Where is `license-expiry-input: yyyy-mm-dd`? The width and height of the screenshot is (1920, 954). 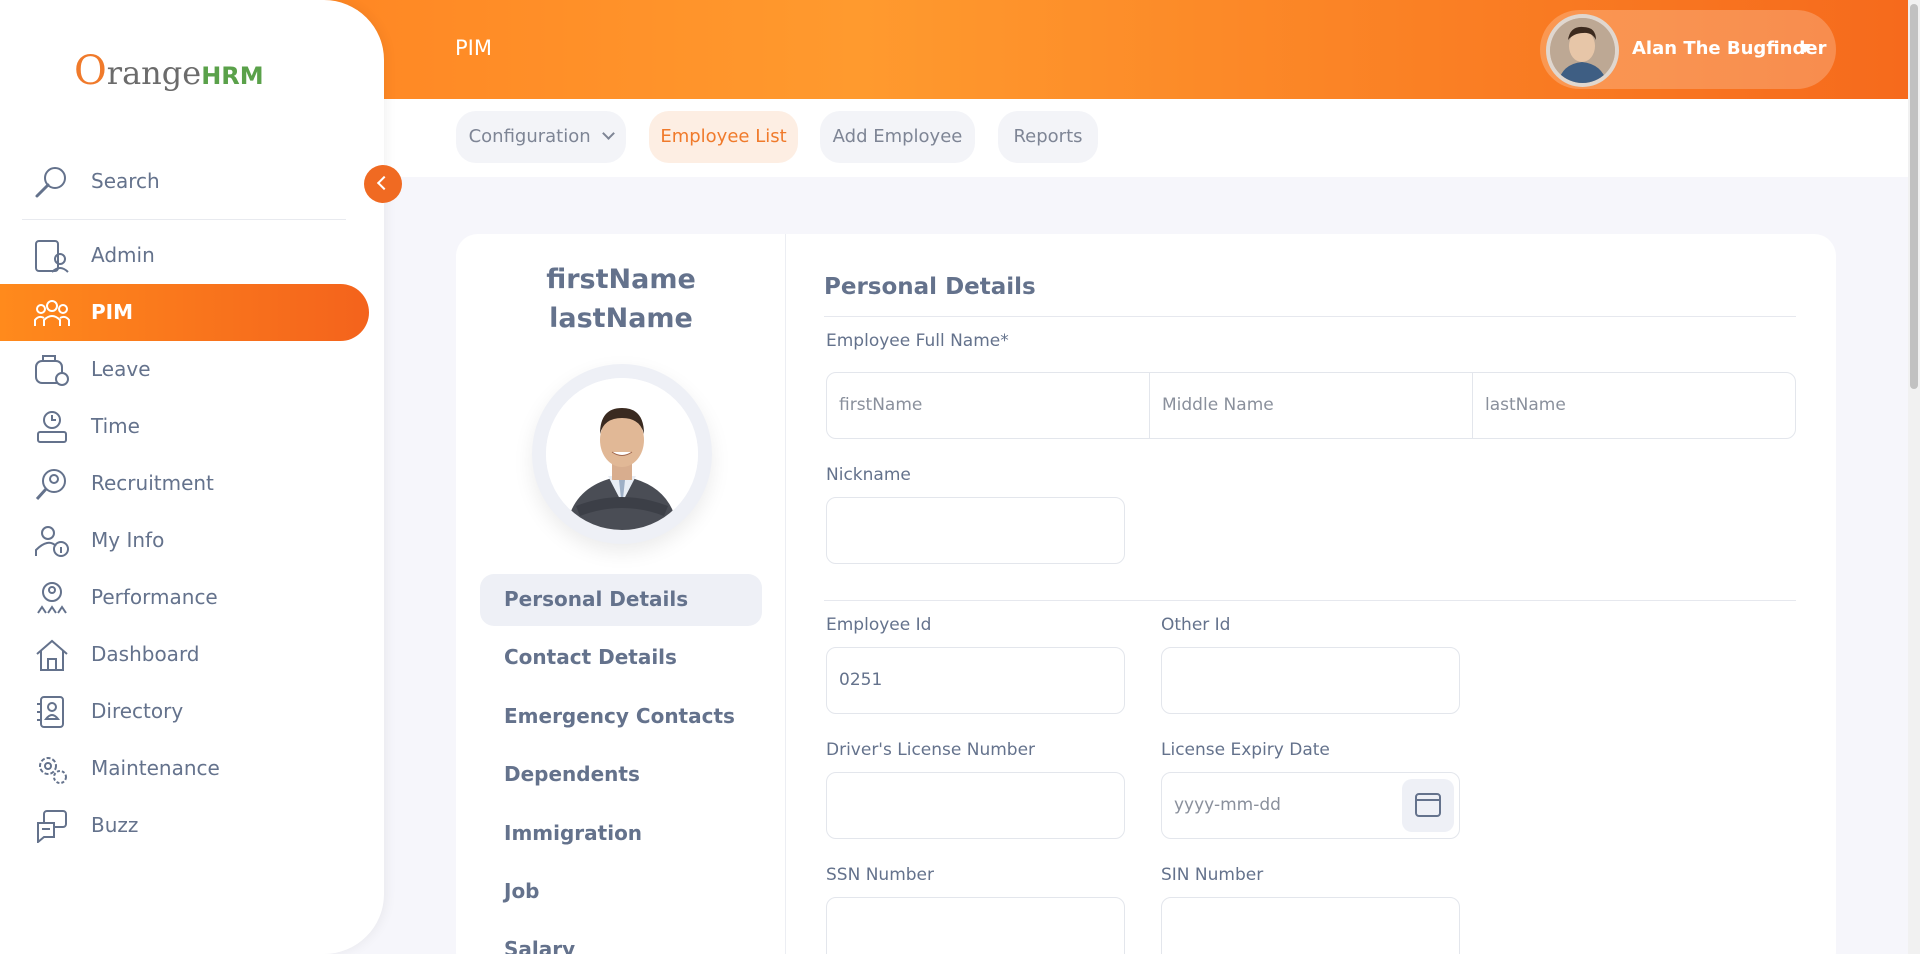
license-expiry-input: yyyy-mm-dd is located at coordinates (1310, 805).